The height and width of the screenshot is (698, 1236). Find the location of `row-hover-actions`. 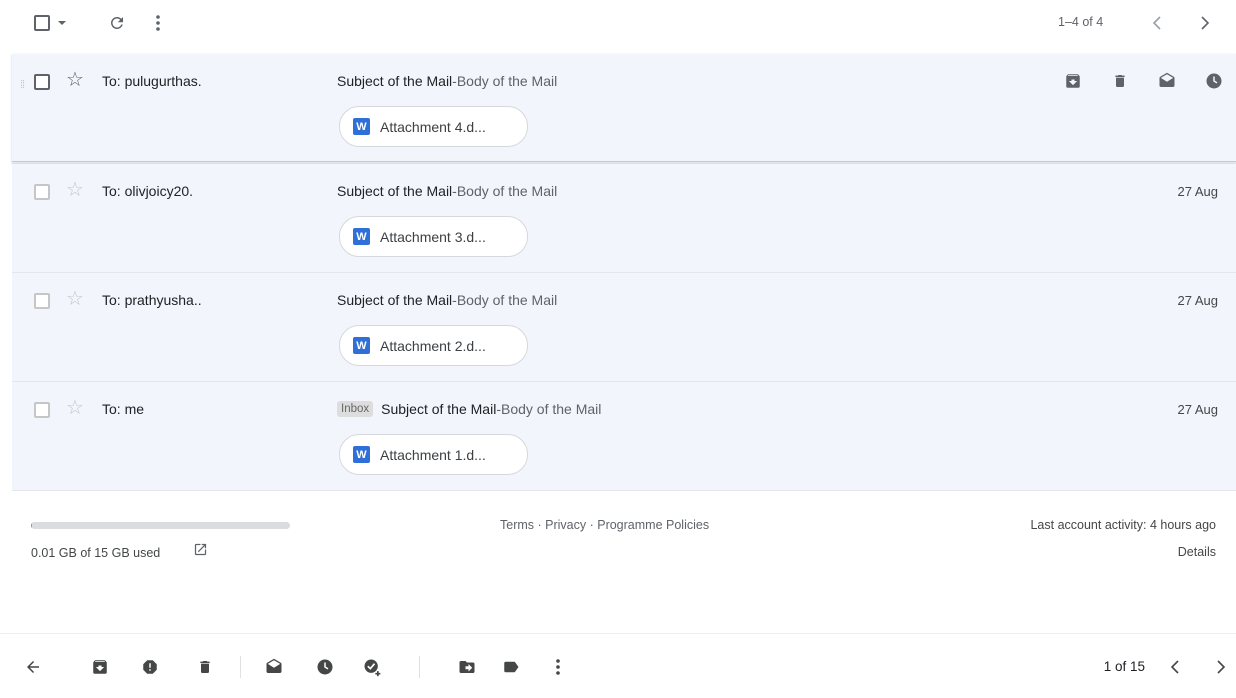

row-hover-actions is located at coordinates (1143, 81).